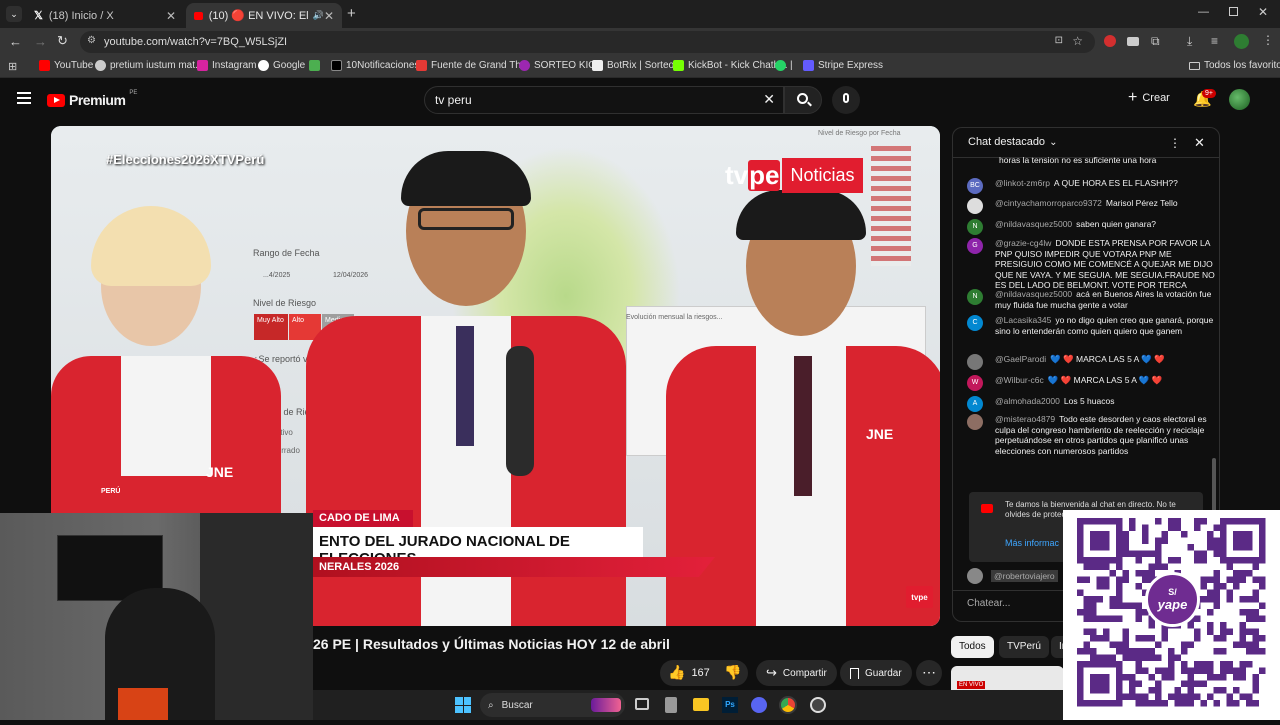 This screenshot has width=1280, height=725. What do you see at coordinates (1024, 647) in the screenshot?
I see `chip-tvperu: TVPerú` at bounding box center [1024, 647].